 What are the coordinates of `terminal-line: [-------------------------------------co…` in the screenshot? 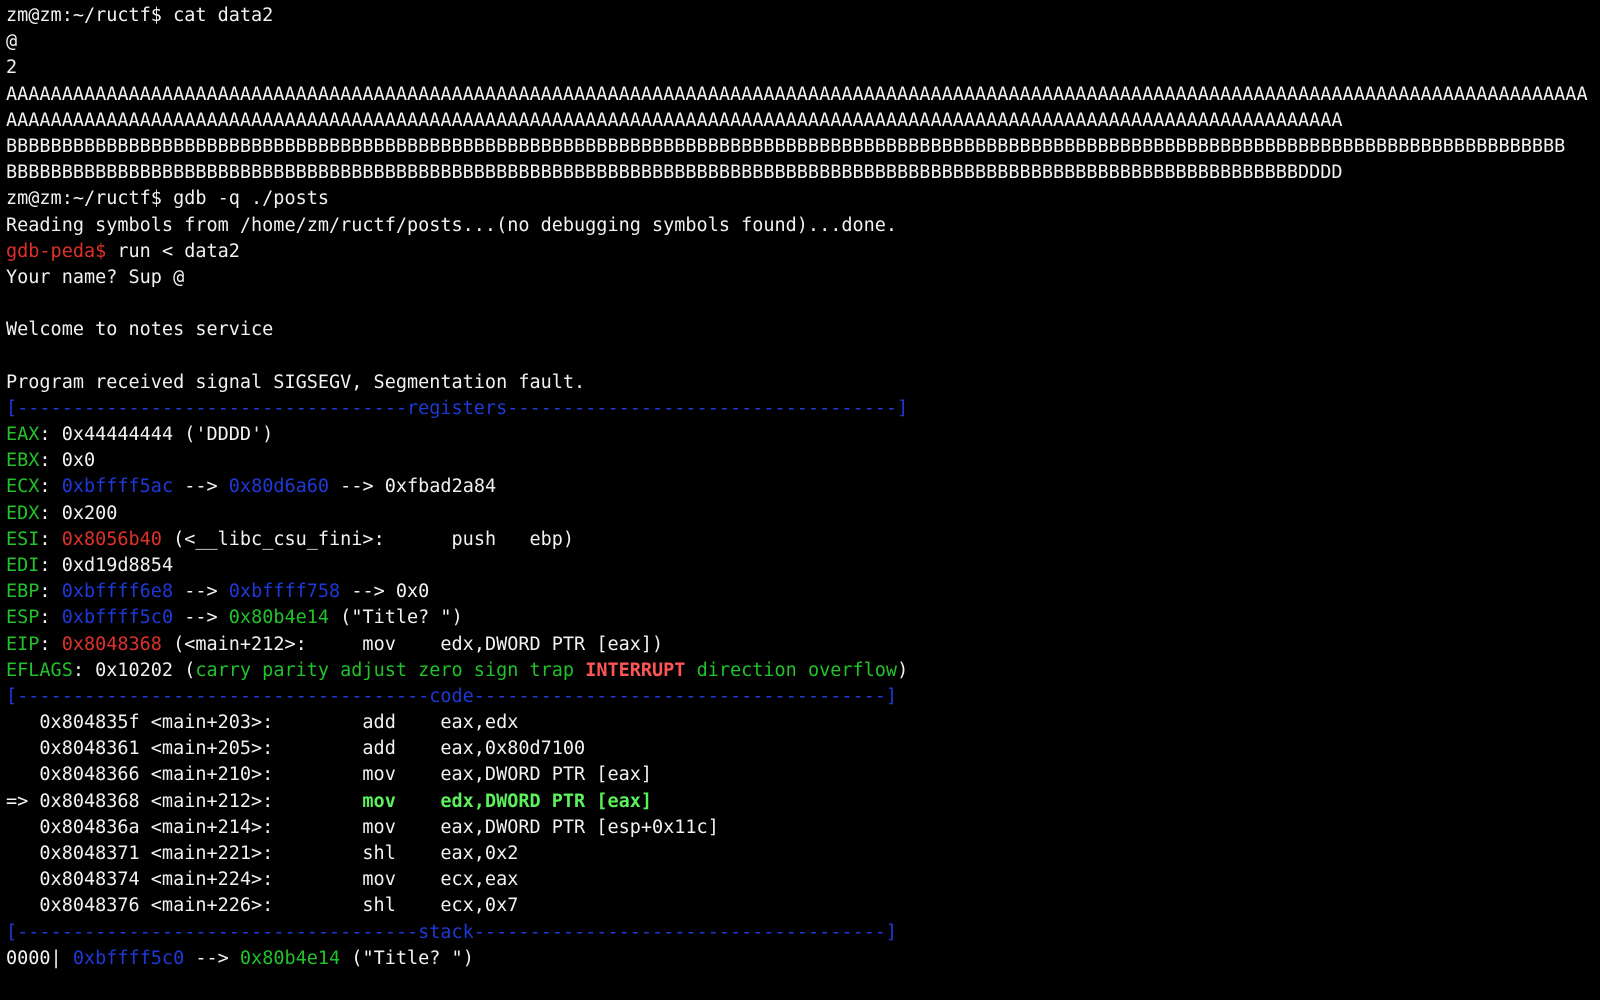 It's located at (801, 697).